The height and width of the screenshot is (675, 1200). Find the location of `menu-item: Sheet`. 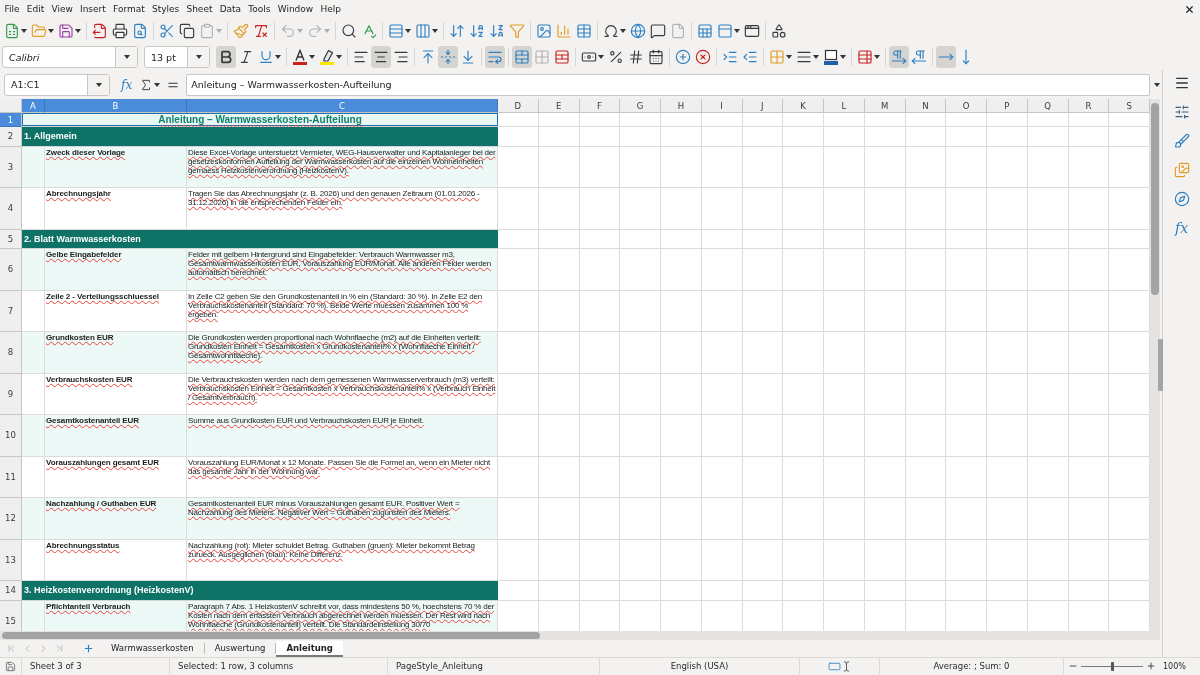

menu-item: Sheet is located at coordinates (199, 9).